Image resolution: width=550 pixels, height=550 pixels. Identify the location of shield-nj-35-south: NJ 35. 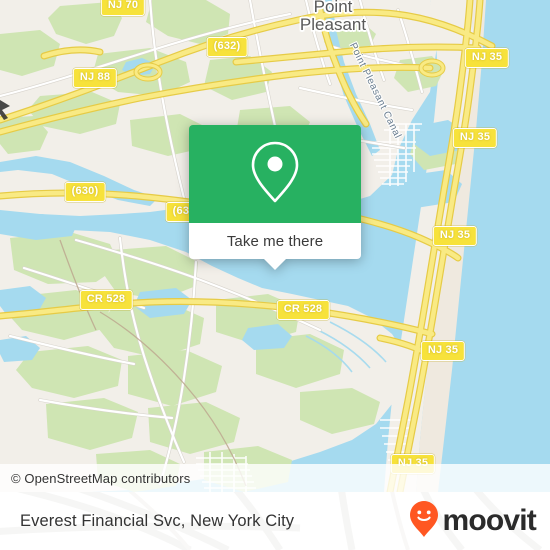
(443, 351).